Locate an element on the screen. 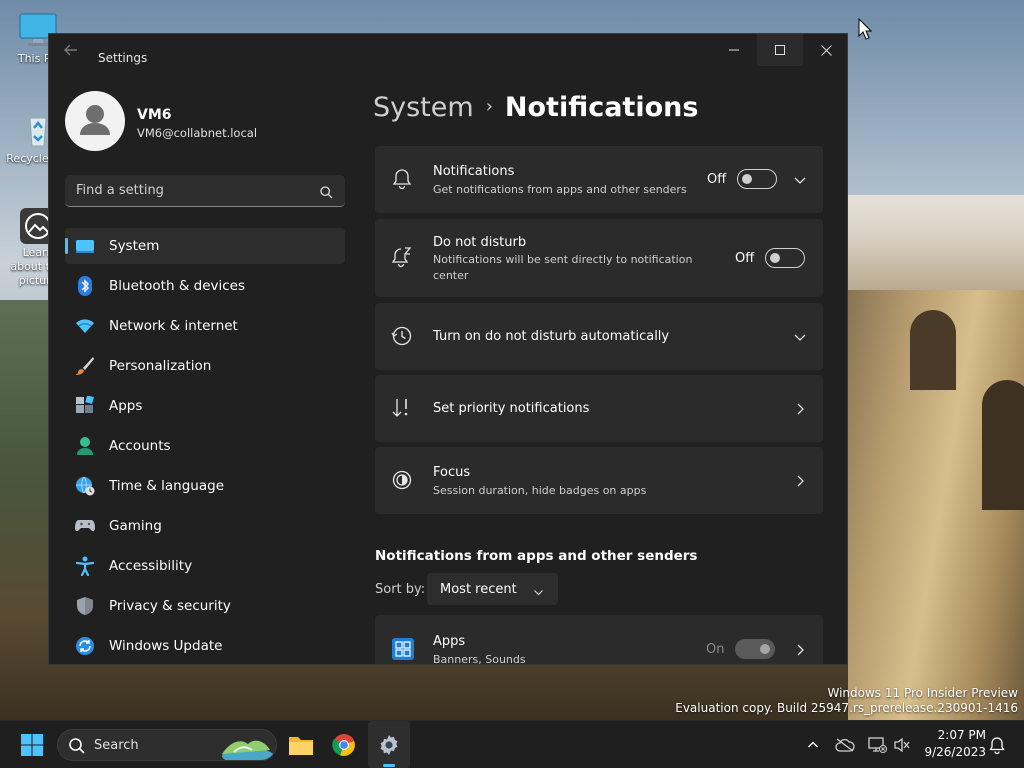 The width and height of the screenshot is (1024, 768). back-arrow-icon is located at coordinates (71, 52).